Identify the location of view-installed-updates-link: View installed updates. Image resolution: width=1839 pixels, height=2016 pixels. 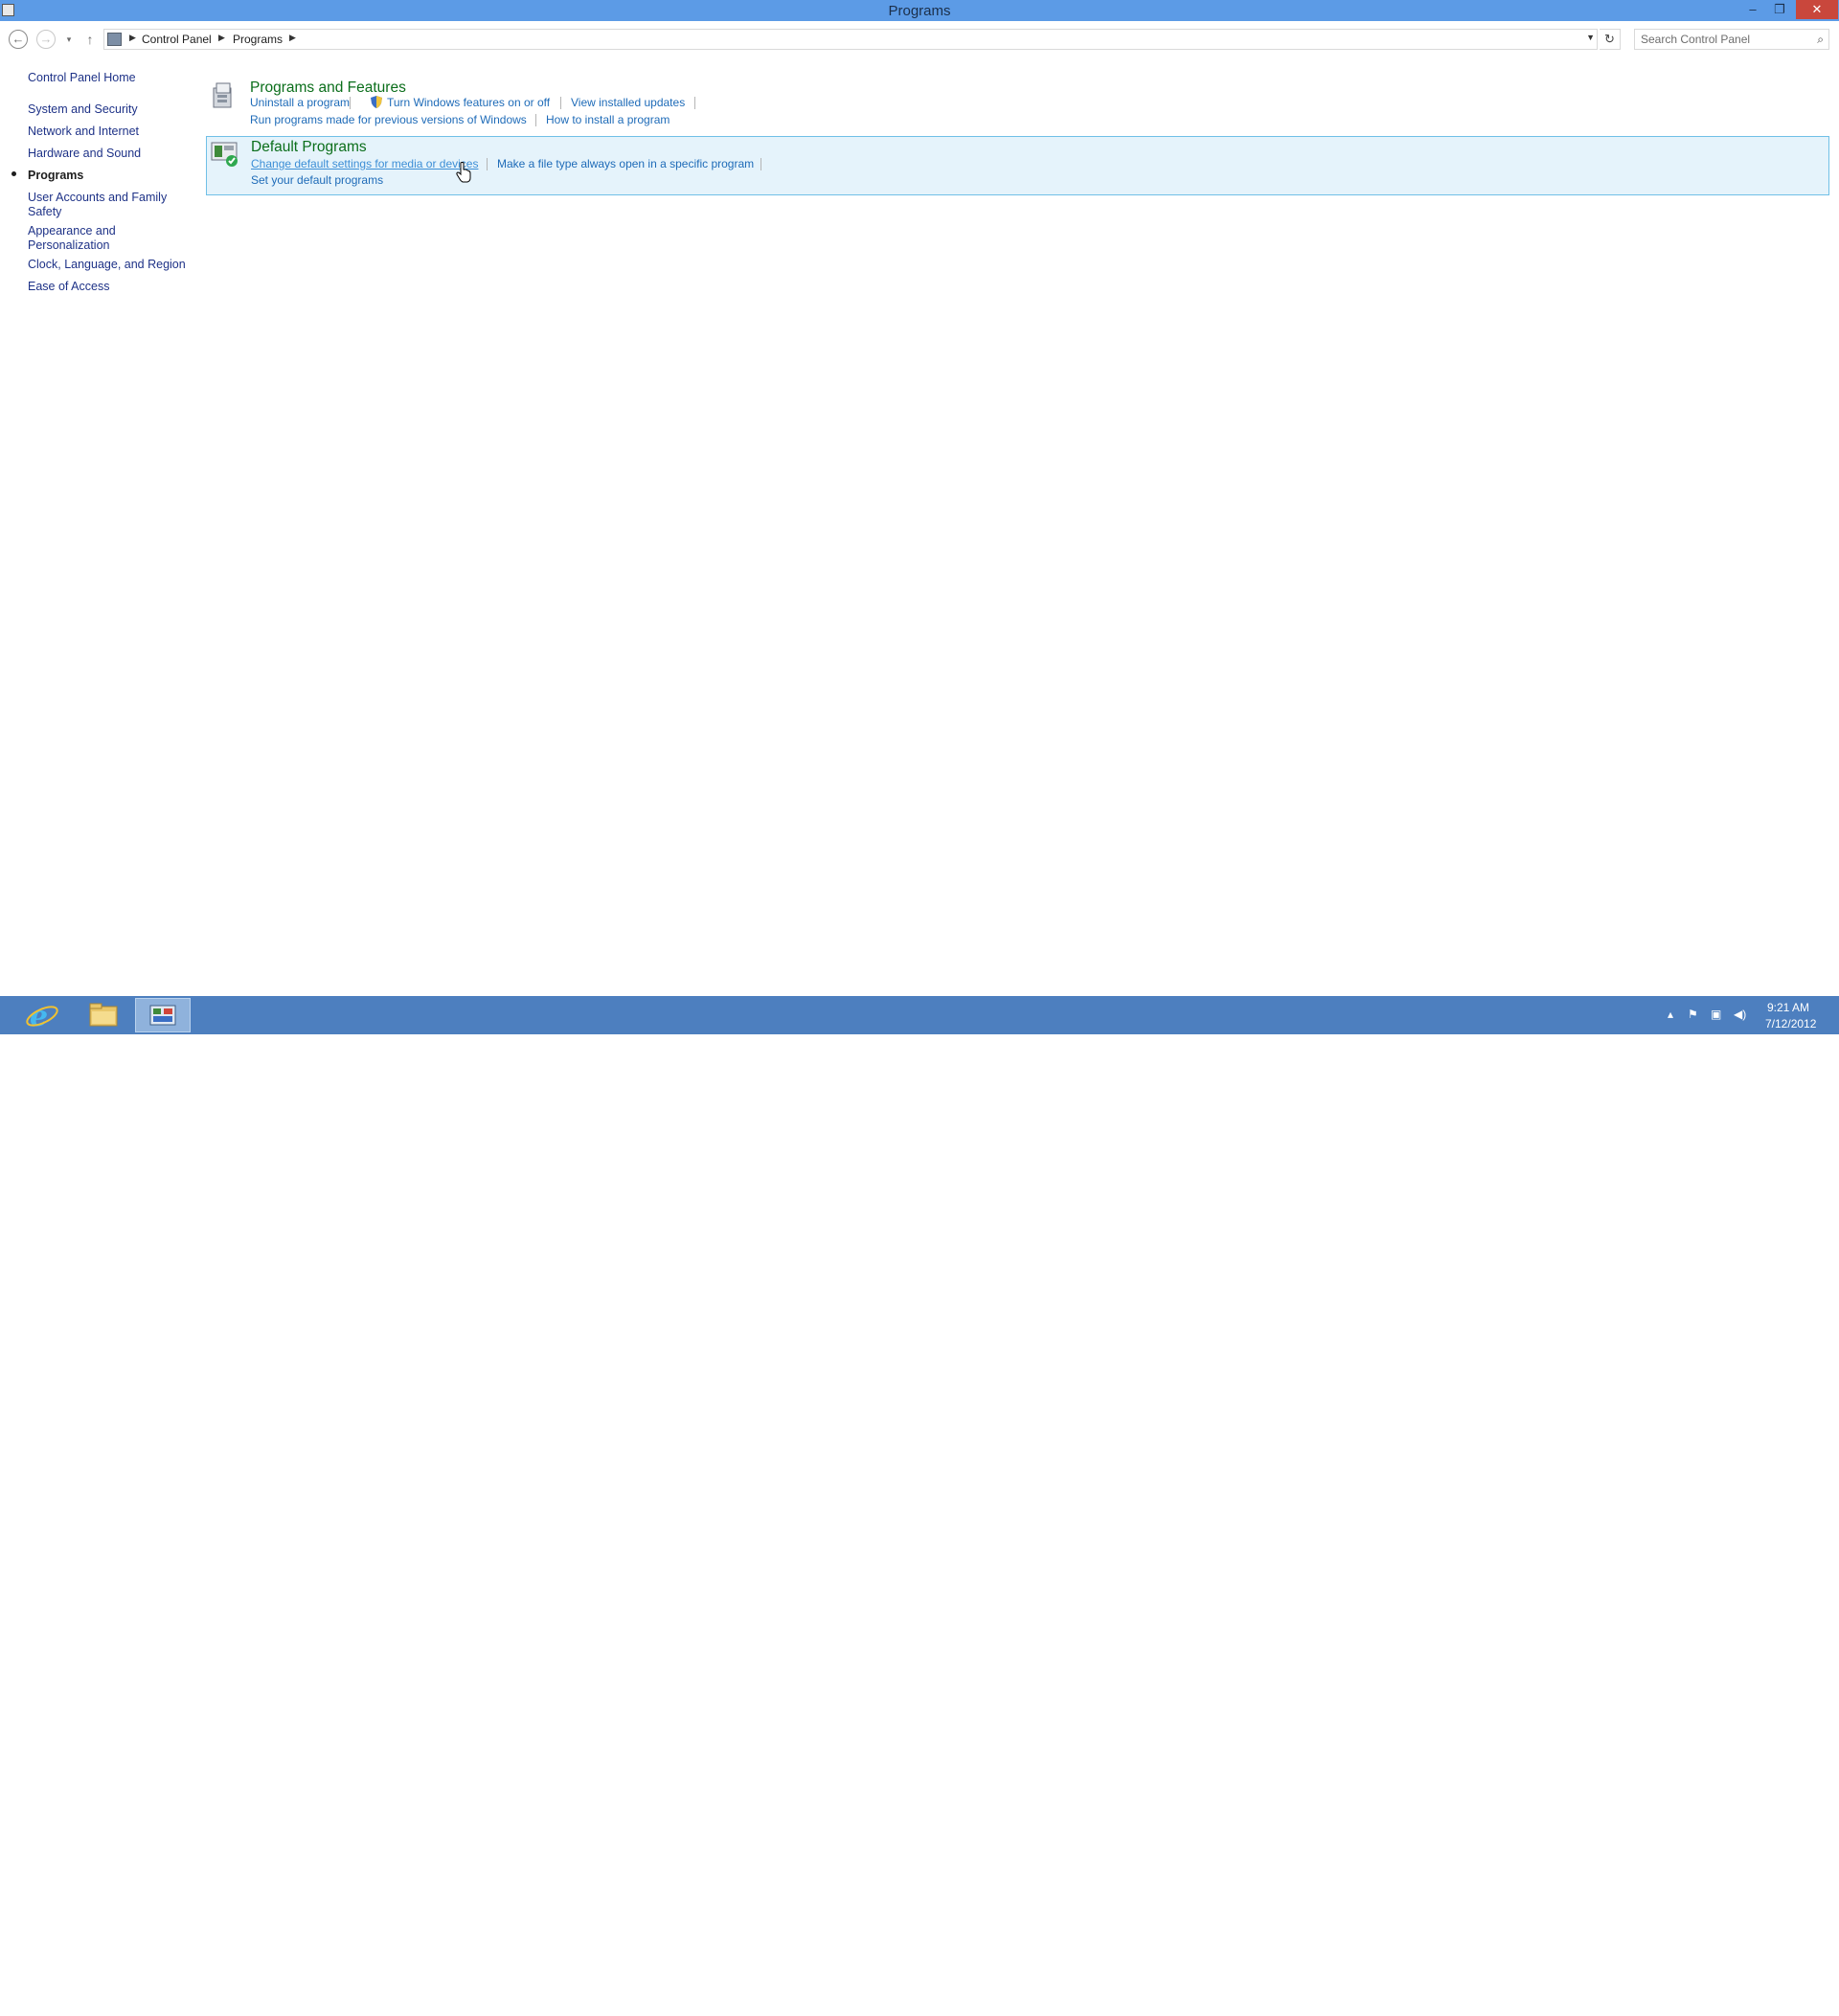
(628, 102).